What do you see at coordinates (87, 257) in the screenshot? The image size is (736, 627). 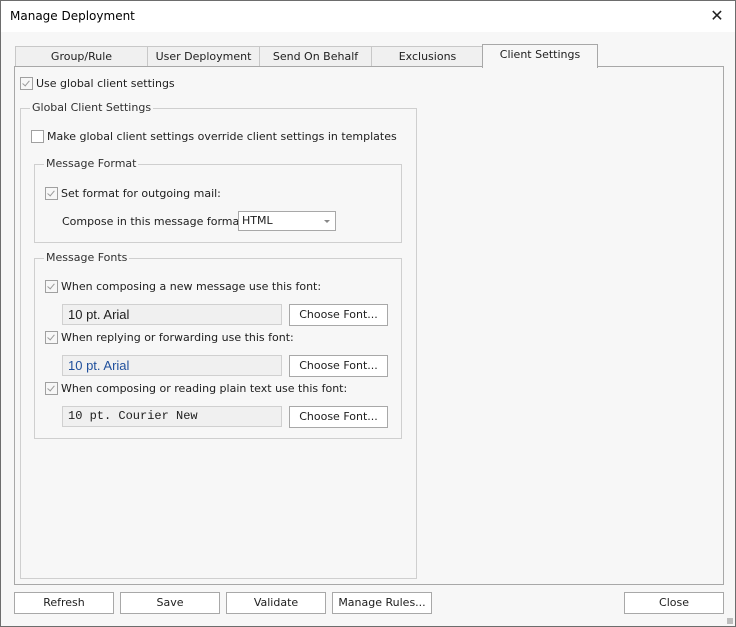 I see `message-fonts-legend: Message Fonts` at bounding box center [87, 257].